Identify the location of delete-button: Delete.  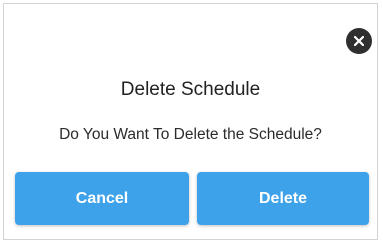
(283, 198).